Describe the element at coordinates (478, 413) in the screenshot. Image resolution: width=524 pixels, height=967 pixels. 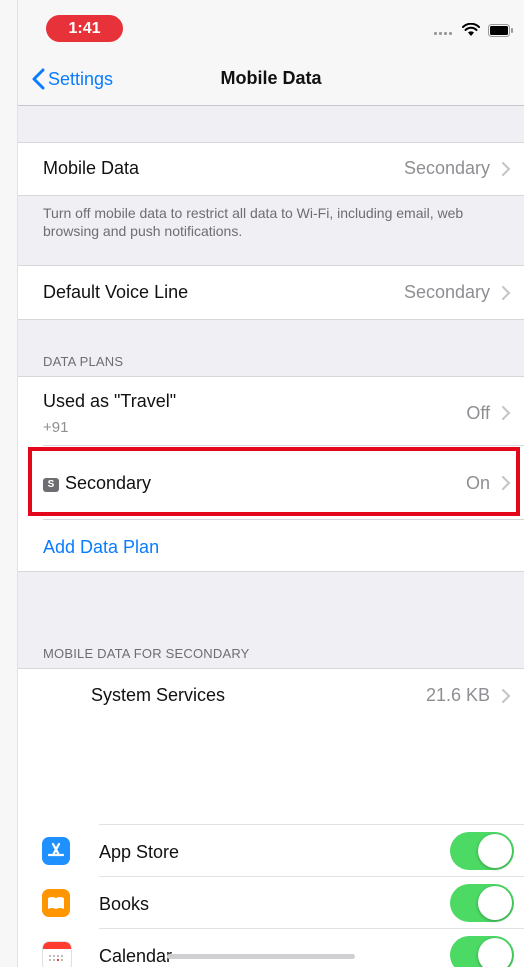
I see `plan-travel-value: Off` at that location.